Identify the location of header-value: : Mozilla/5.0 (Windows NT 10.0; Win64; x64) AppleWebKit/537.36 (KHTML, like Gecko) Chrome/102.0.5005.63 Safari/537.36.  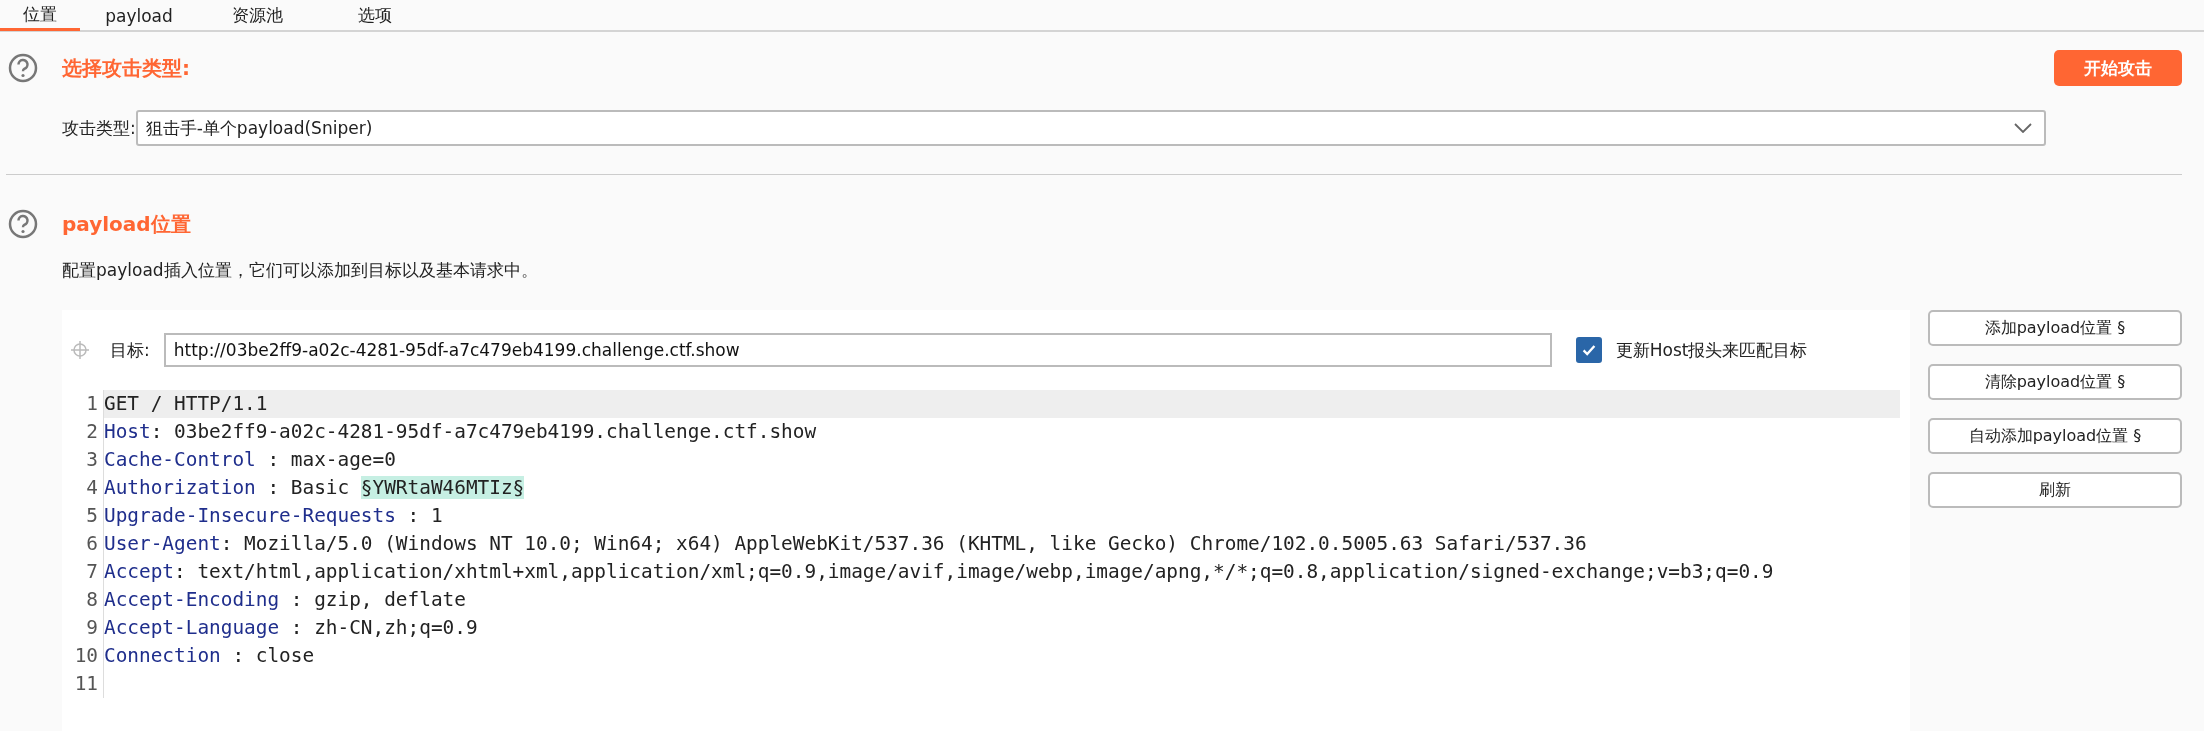
(903, 543).